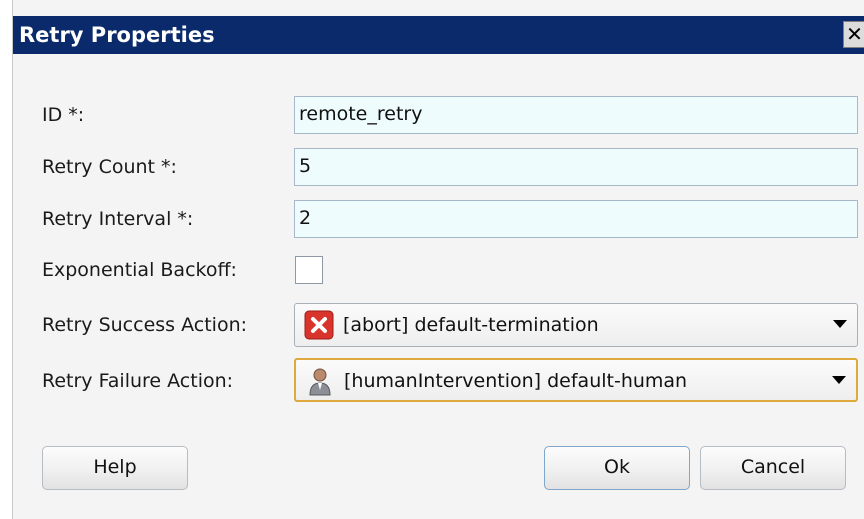 Image resolution: width=864 pixels, height=519 pixels. Describe the element at coordinates (63, 115) in the screenshot. I see `id-label: ID *:` at that location.